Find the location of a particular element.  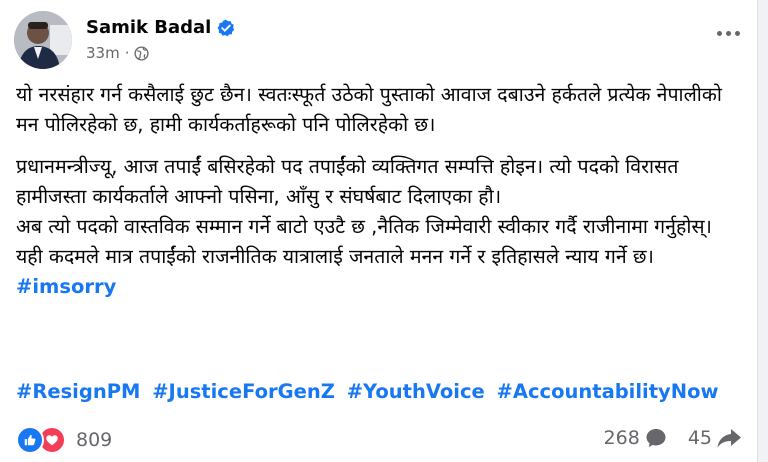

share-icon is located at coordinates (729, 438).